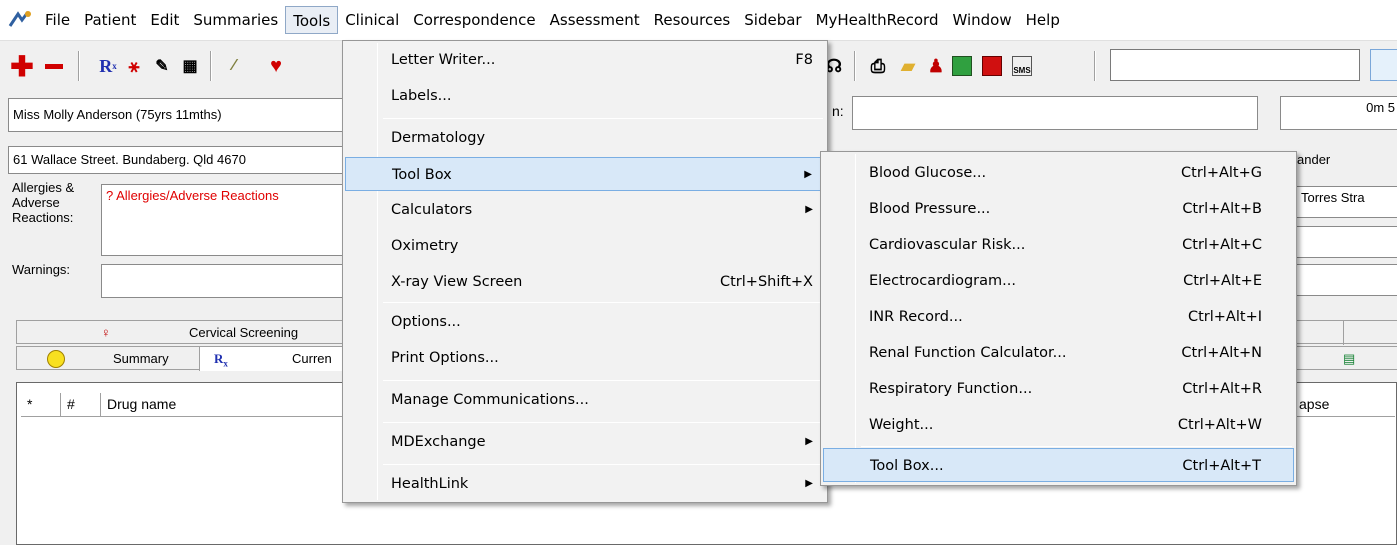 This screenshot has height=545, width=1397. What do you see at coordinates (1313, 404) in the screenshot?
I see `grid-col-lapse: apse` at bounding box center [1313, 404].